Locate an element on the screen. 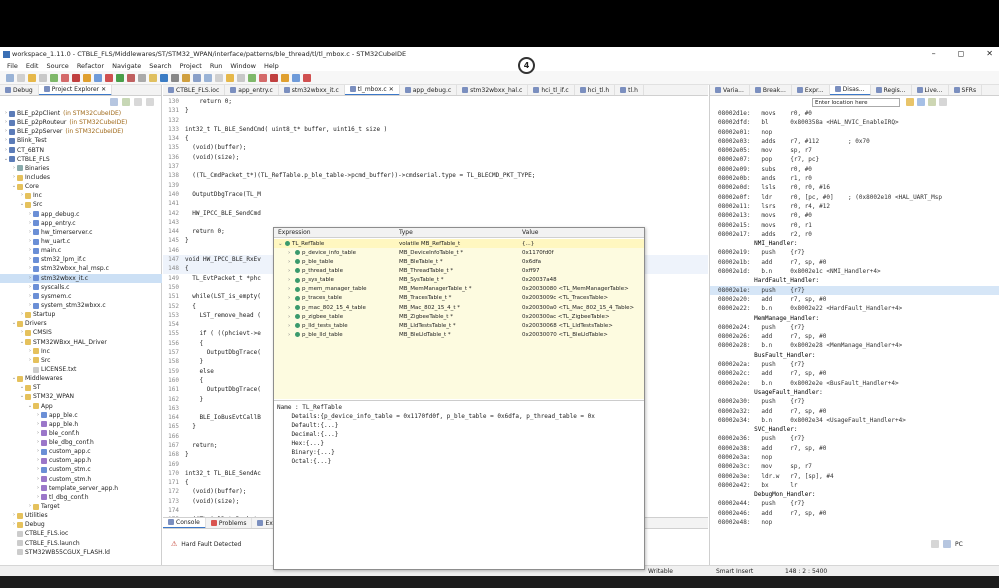 The width and height of the screenshot is (999, 588). editor-tab: app_entry.c is located at coordinates (252, 90).